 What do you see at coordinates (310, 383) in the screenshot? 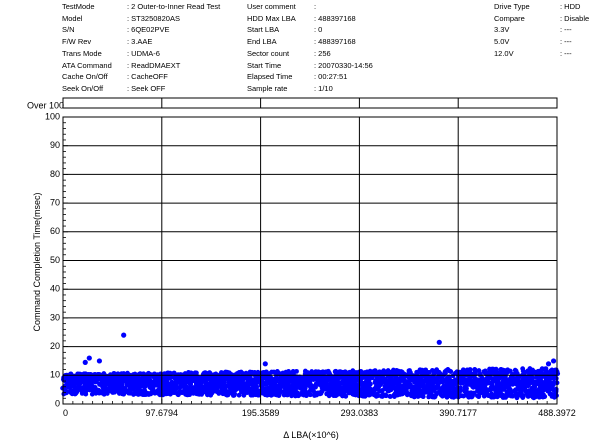
I see `data-point-band` at bounding box center [310, 383].